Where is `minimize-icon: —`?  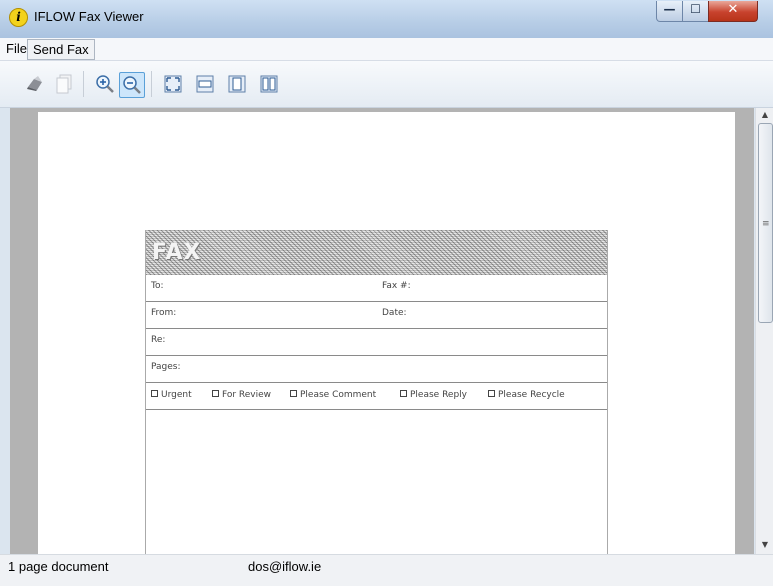 minimize-icon: — is located at coordinates (669, 9).